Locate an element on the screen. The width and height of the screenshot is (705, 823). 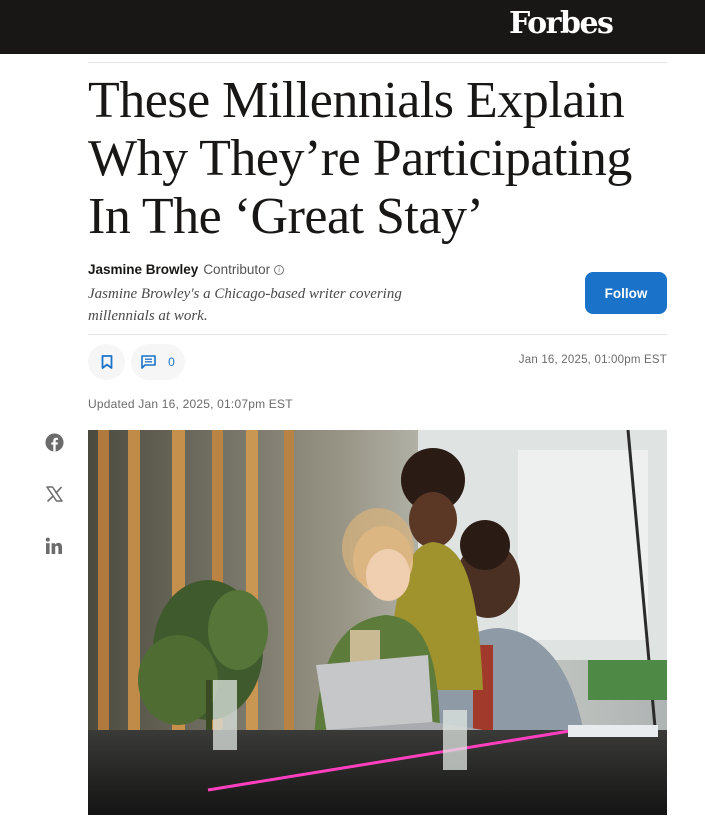
linkedin-icon is located at coordinates (53, 545).